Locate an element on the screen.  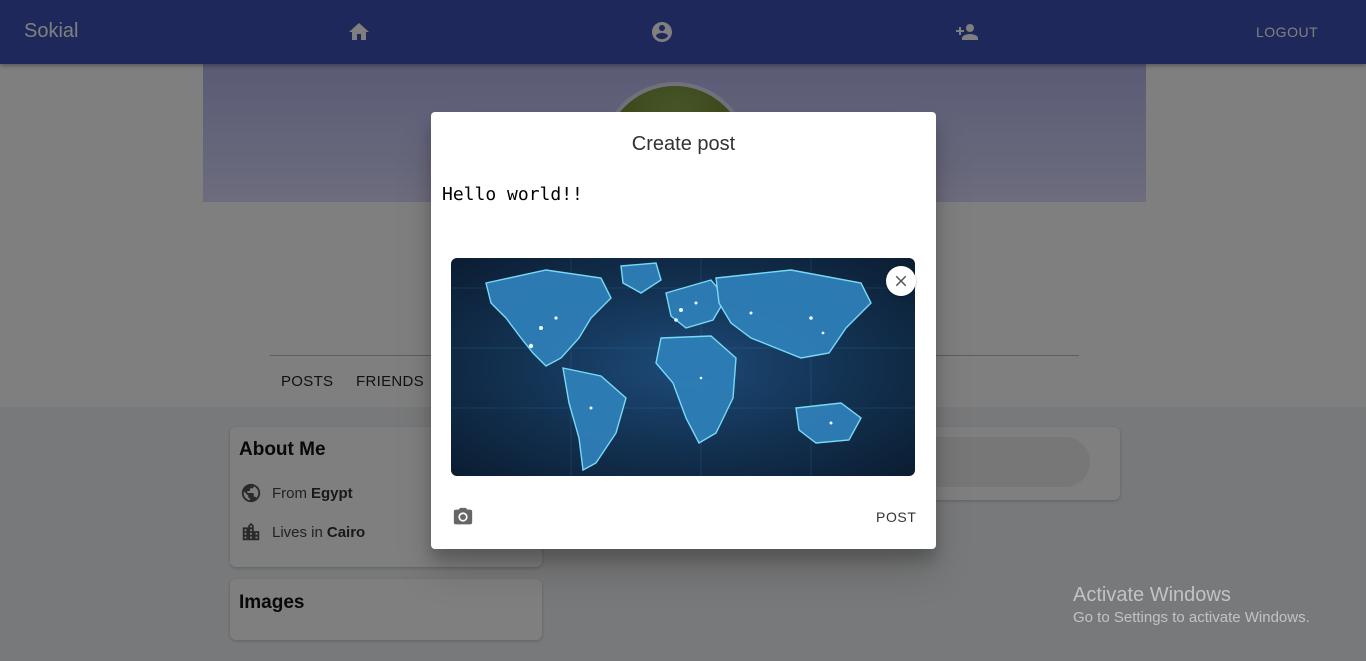
activate-windows-title: Activate Windows is located at coordinates (1152, 595).